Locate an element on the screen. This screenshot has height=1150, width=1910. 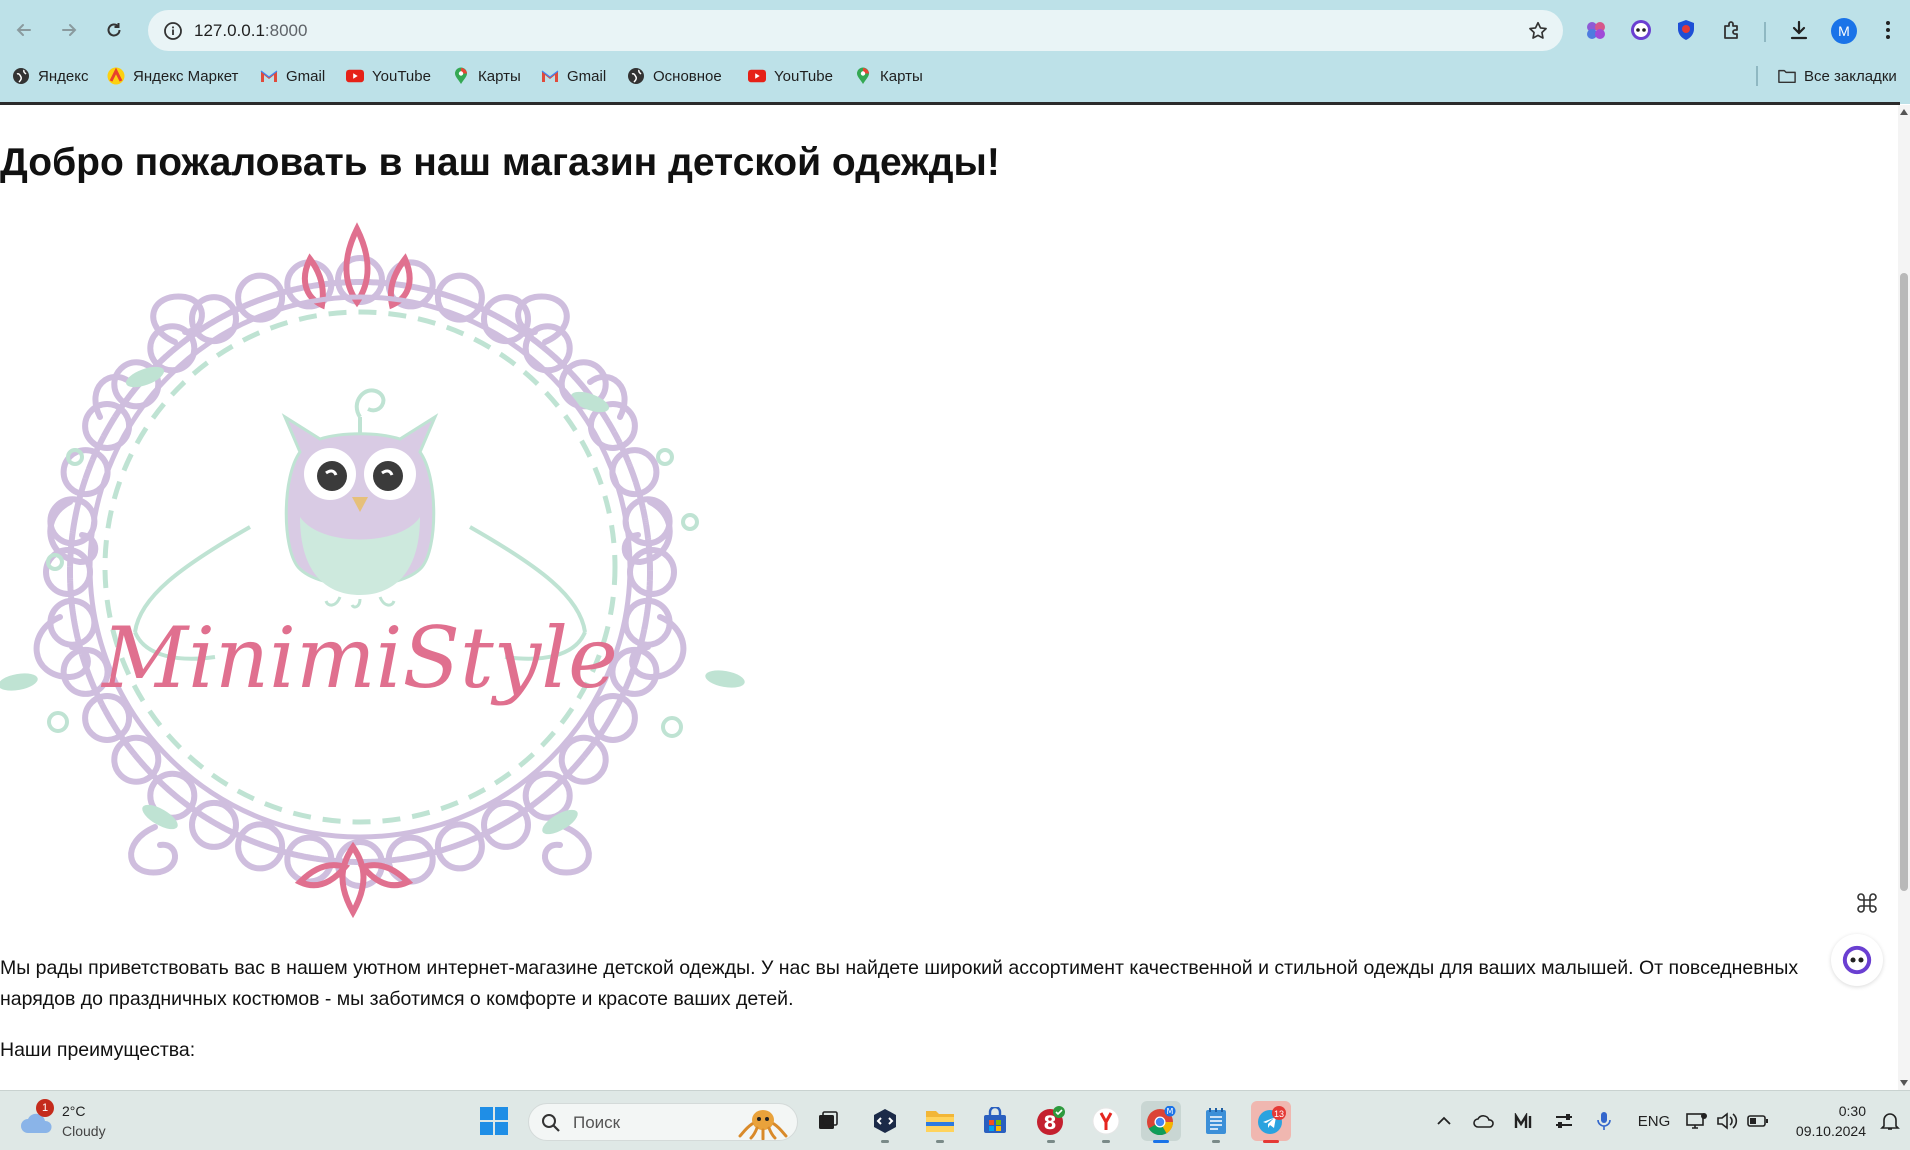
search-icon is located at coordinates (551, 1123).